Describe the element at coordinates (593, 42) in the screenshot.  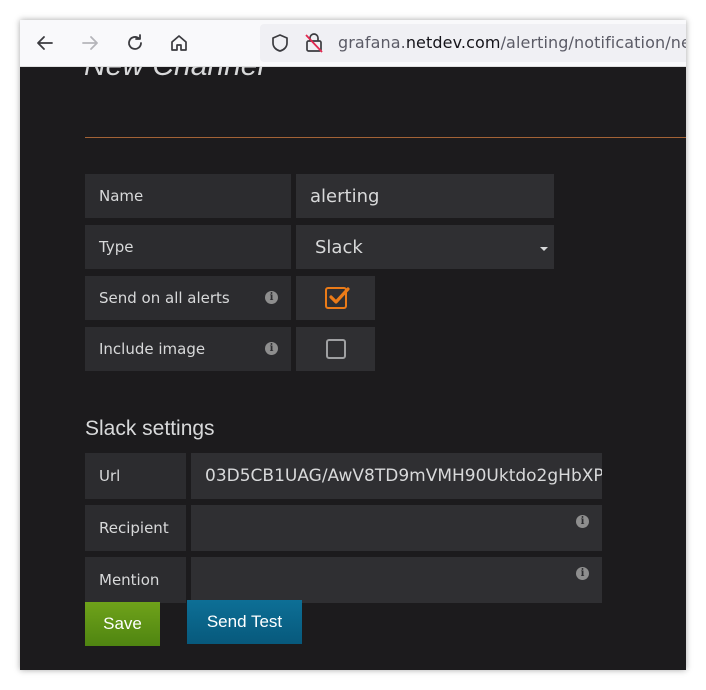
I see `url-path: /alerting/notification/new` at that location.